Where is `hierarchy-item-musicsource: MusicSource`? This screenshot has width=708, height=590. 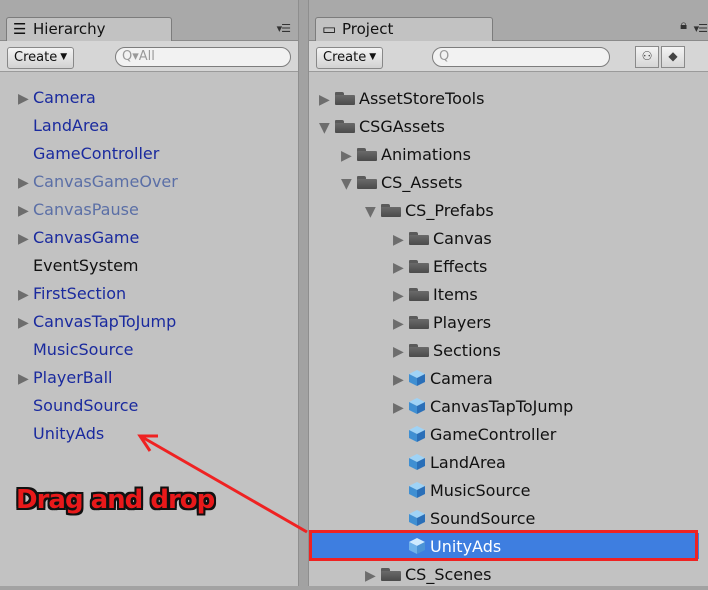
hierarchy-item-musicsource: MusicSource is located at coordinates (83, 350).